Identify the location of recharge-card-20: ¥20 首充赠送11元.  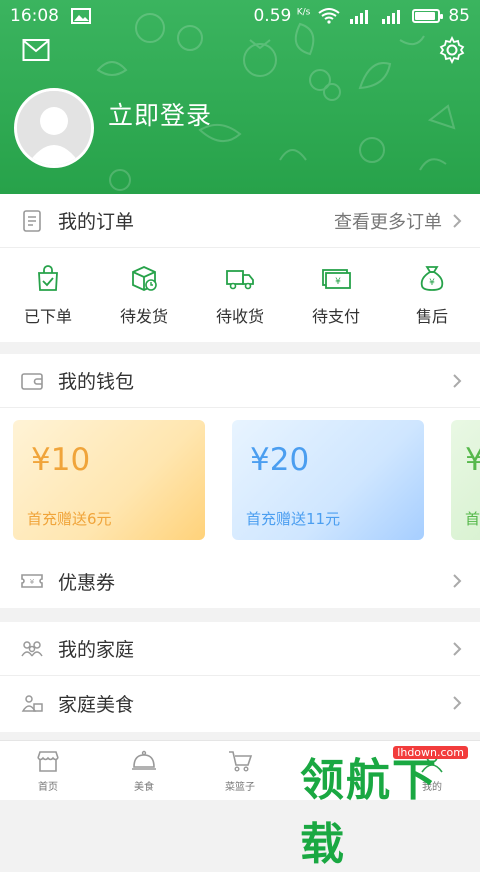
(328, 480).